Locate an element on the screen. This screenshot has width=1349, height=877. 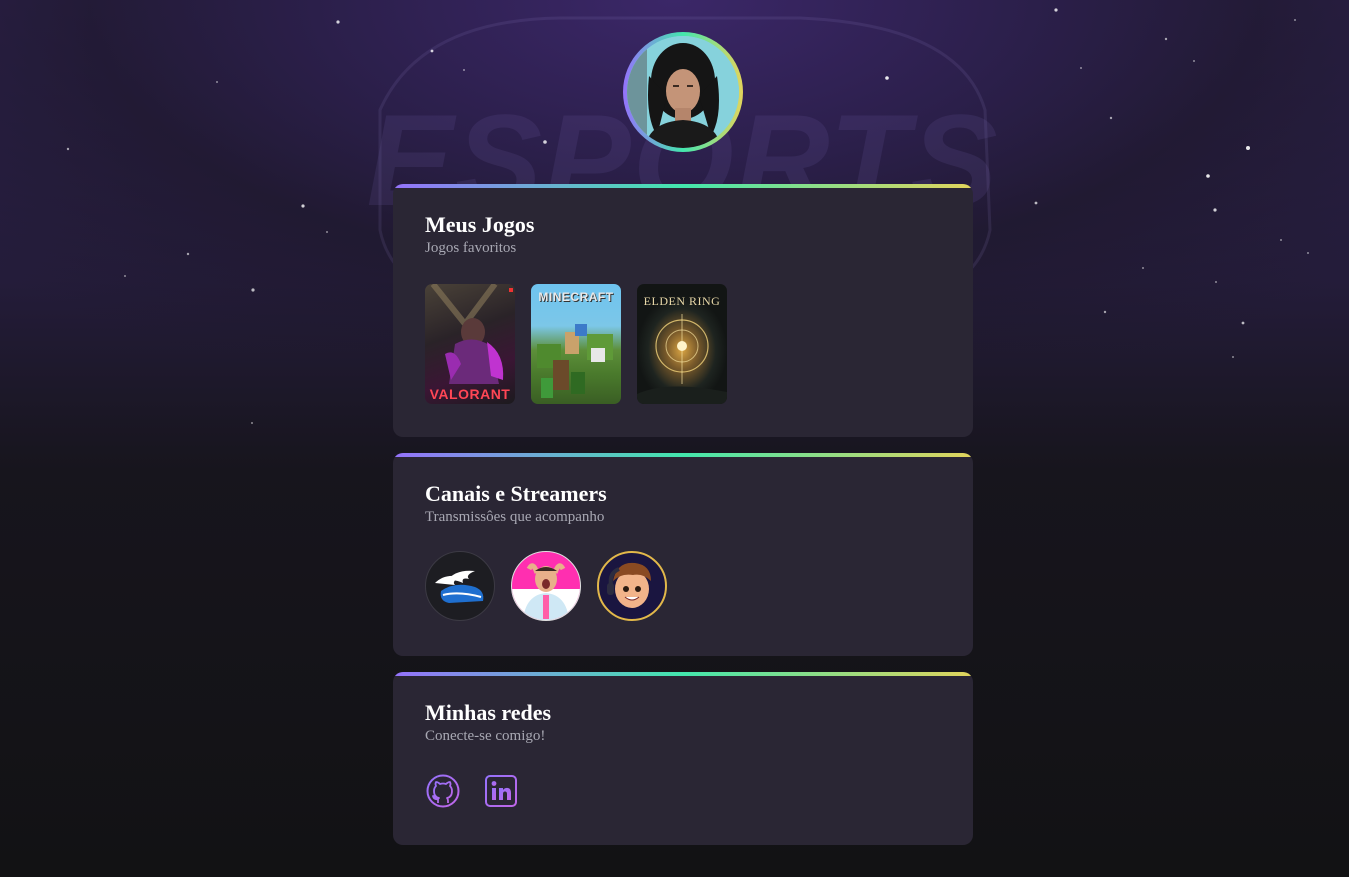
cartoon-gamer-avatar is located at coordinates (632, 586).